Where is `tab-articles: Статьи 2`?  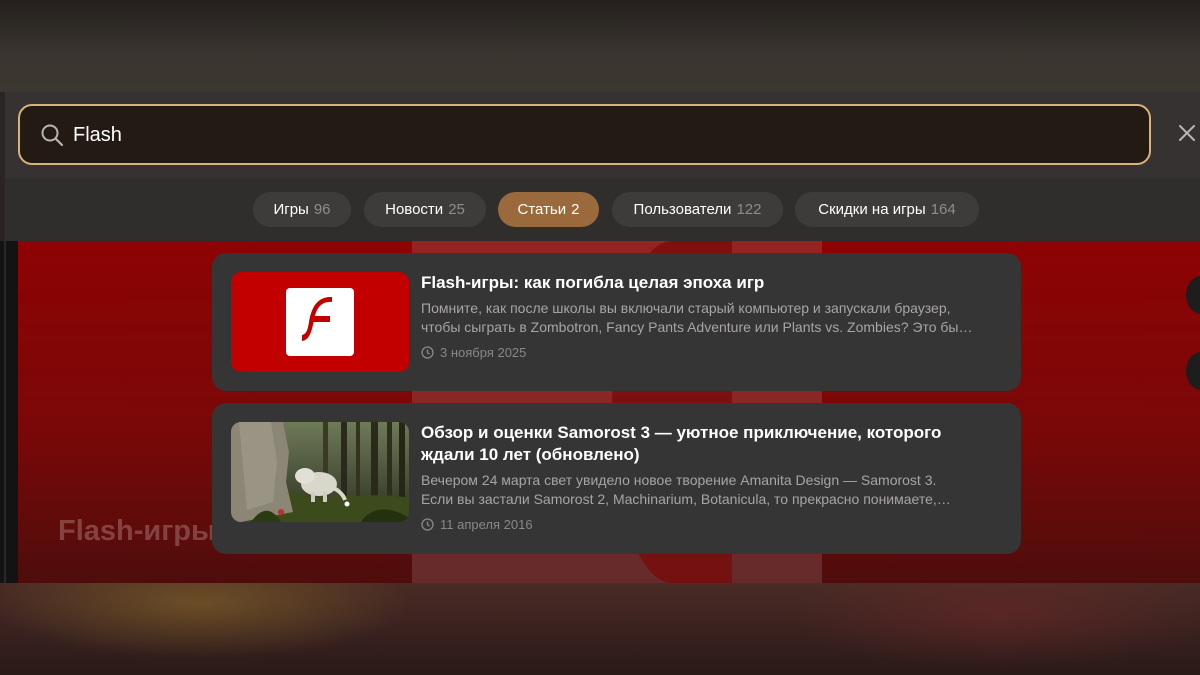
tab-articles: Статьи 2 is located at coordinates (548, 209).